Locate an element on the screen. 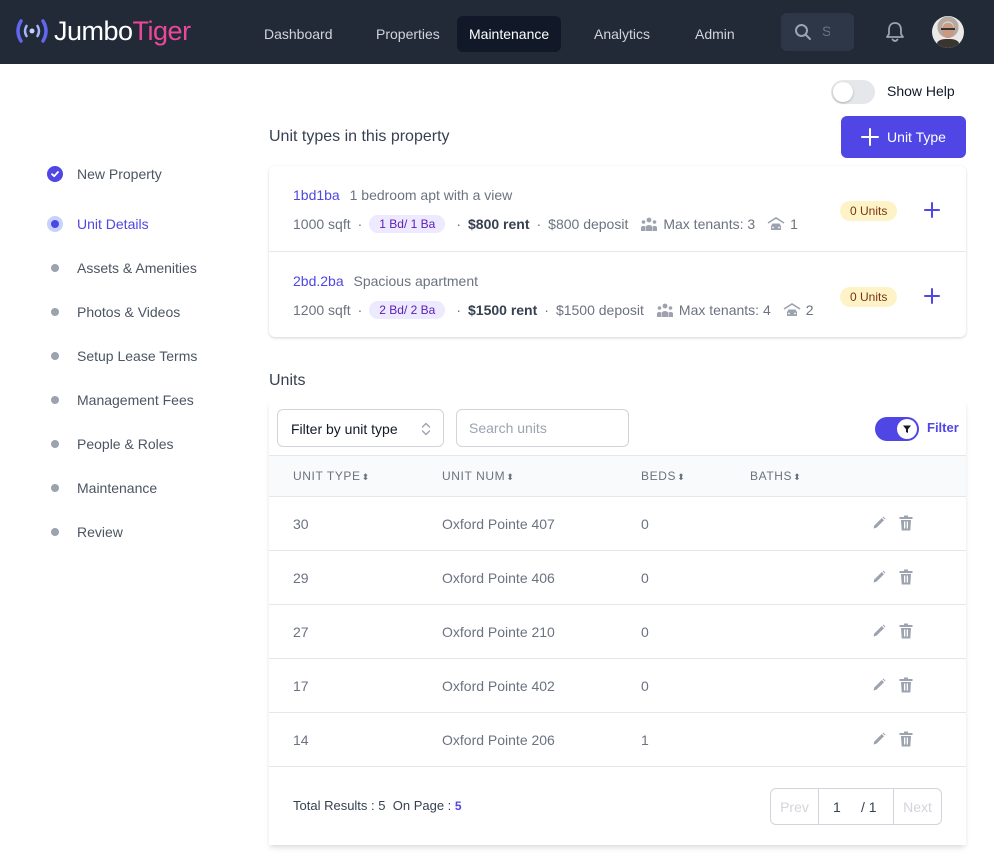 This screenshot has width=994, height=864. table-row: 30 Oxford Pointe 407 0 is located at coordinates (617, 524).